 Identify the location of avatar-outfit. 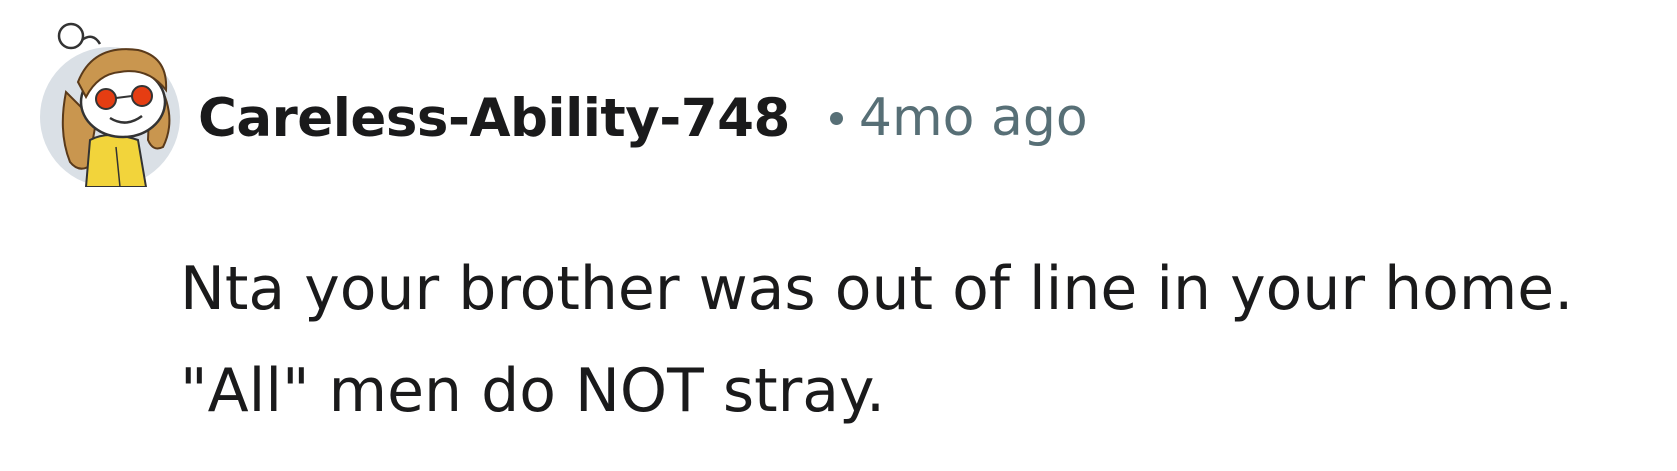
(116, 161).